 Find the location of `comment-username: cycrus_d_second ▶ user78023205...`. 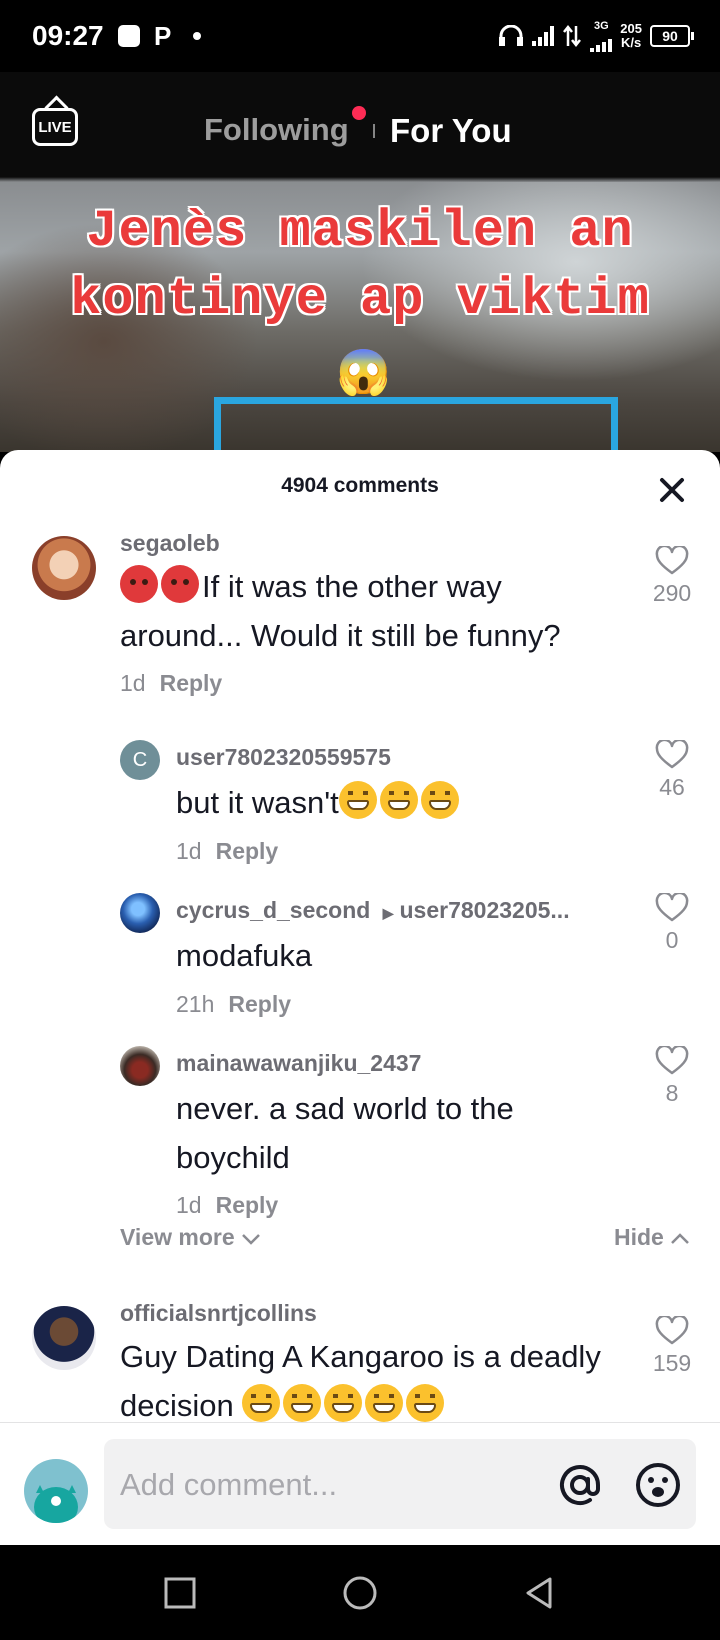

comment-username: cycrus_d_second ▶ user78023205... is located at coordinates (373, 910).